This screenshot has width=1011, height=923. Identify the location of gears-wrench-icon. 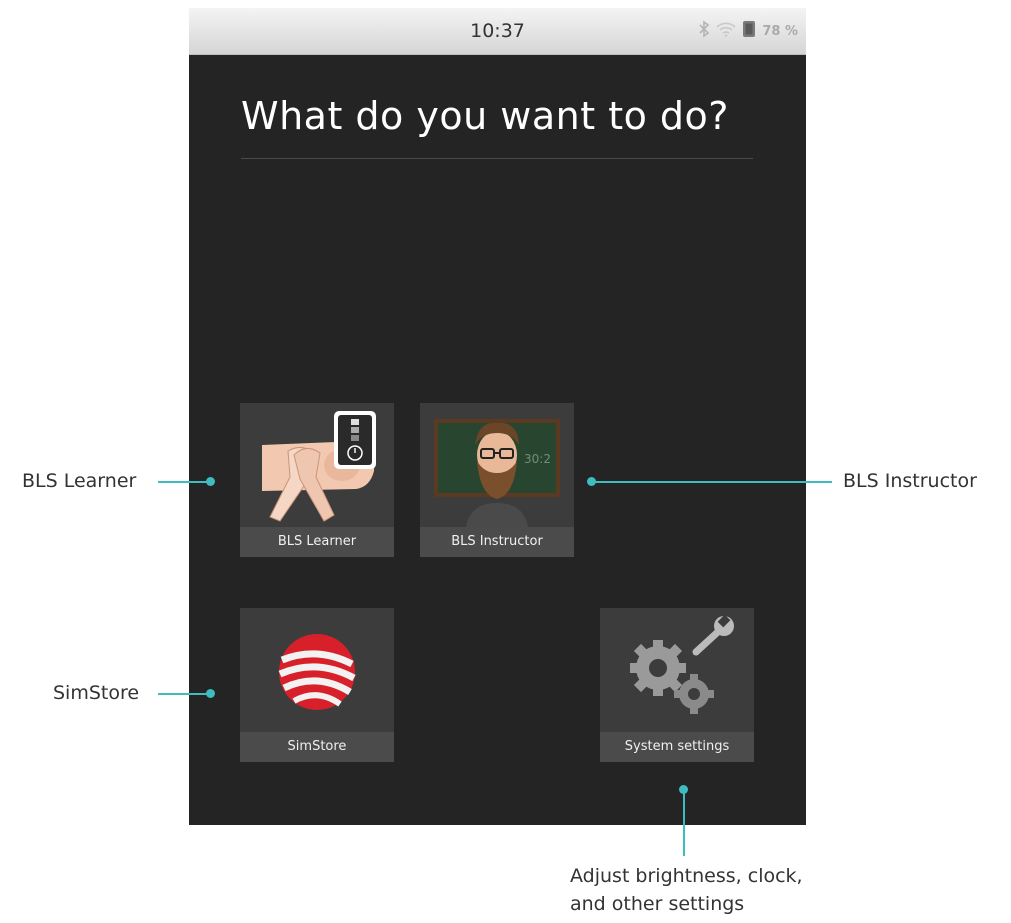
(677, 670).